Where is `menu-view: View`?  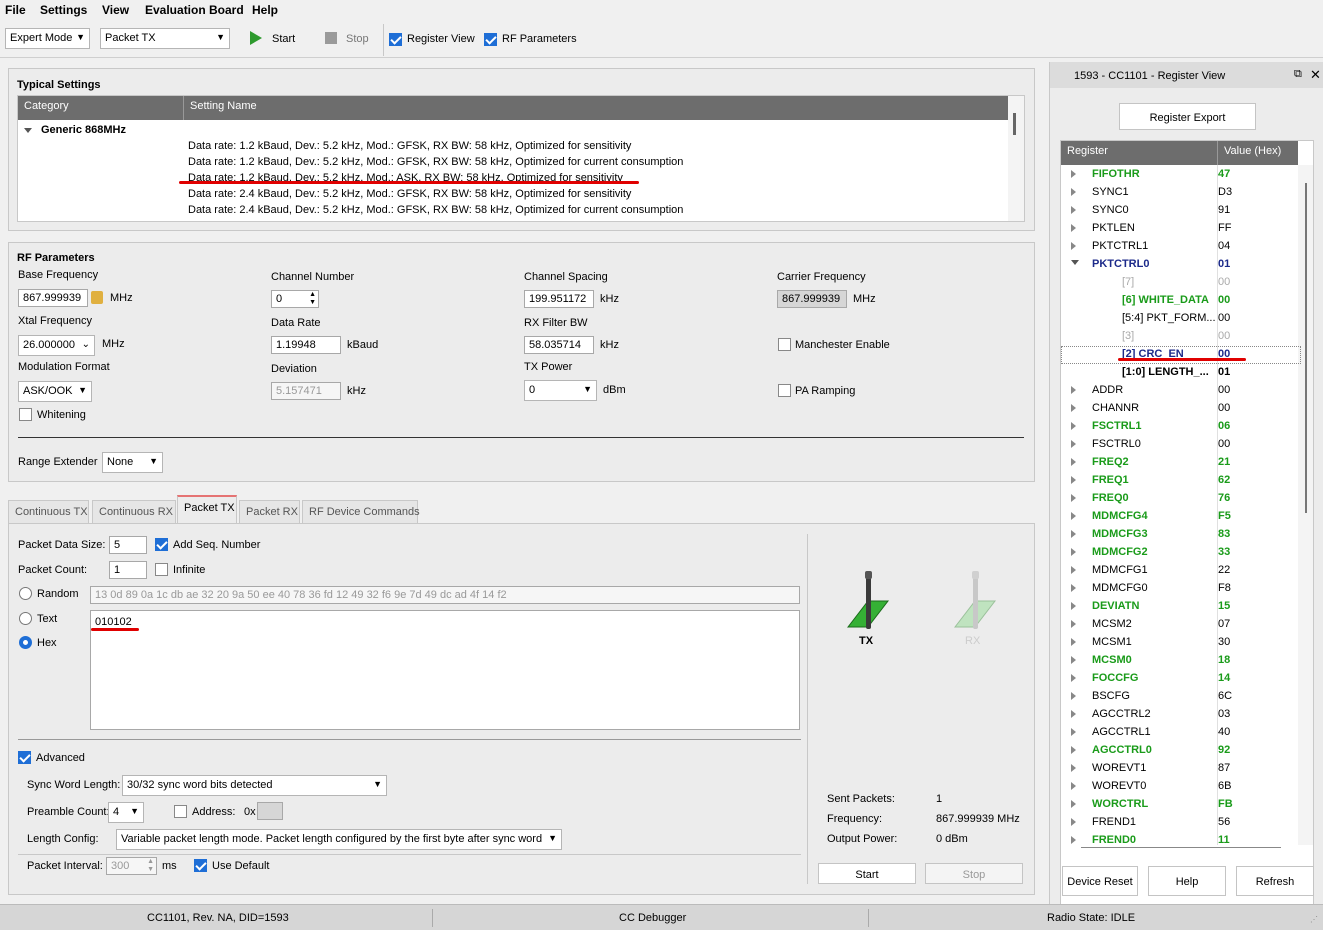
menu-view: View is located at coordinates (115, 10).